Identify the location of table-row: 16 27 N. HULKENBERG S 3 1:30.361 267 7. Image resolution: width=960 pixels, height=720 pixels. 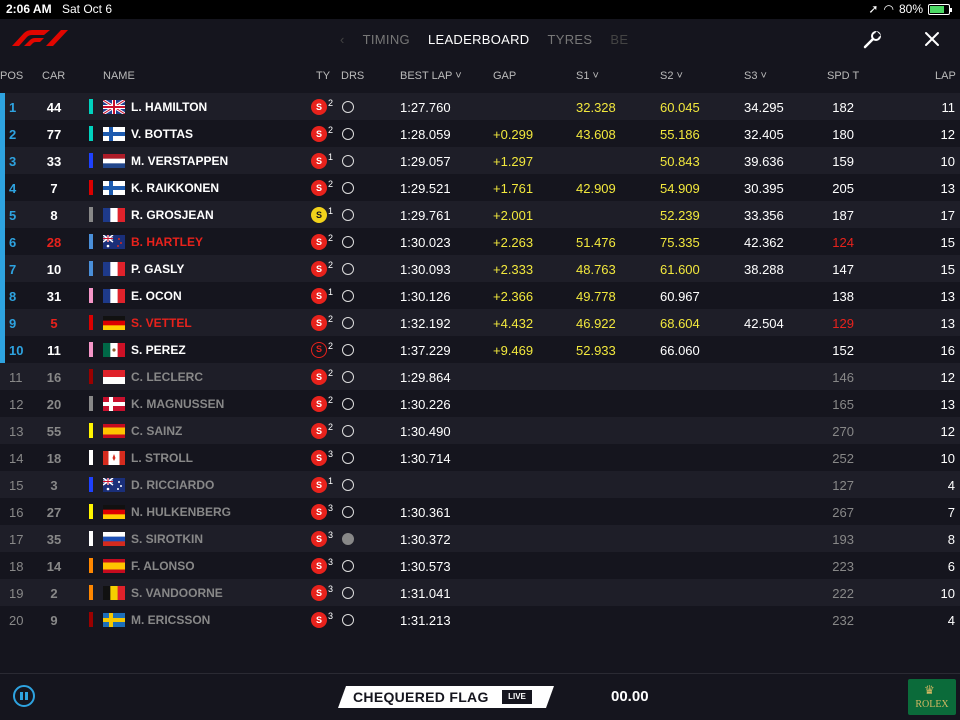
(480, 511).